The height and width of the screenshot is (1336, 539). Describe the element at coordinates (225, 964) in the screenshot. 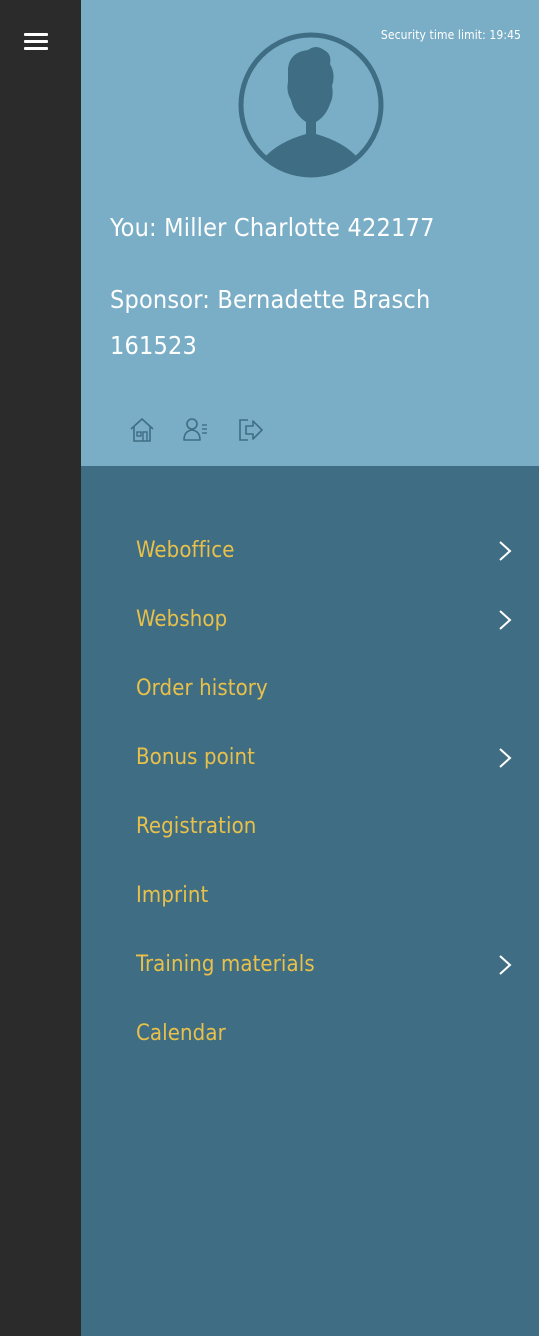

I see `menu-item-label: Training materials` at that location.